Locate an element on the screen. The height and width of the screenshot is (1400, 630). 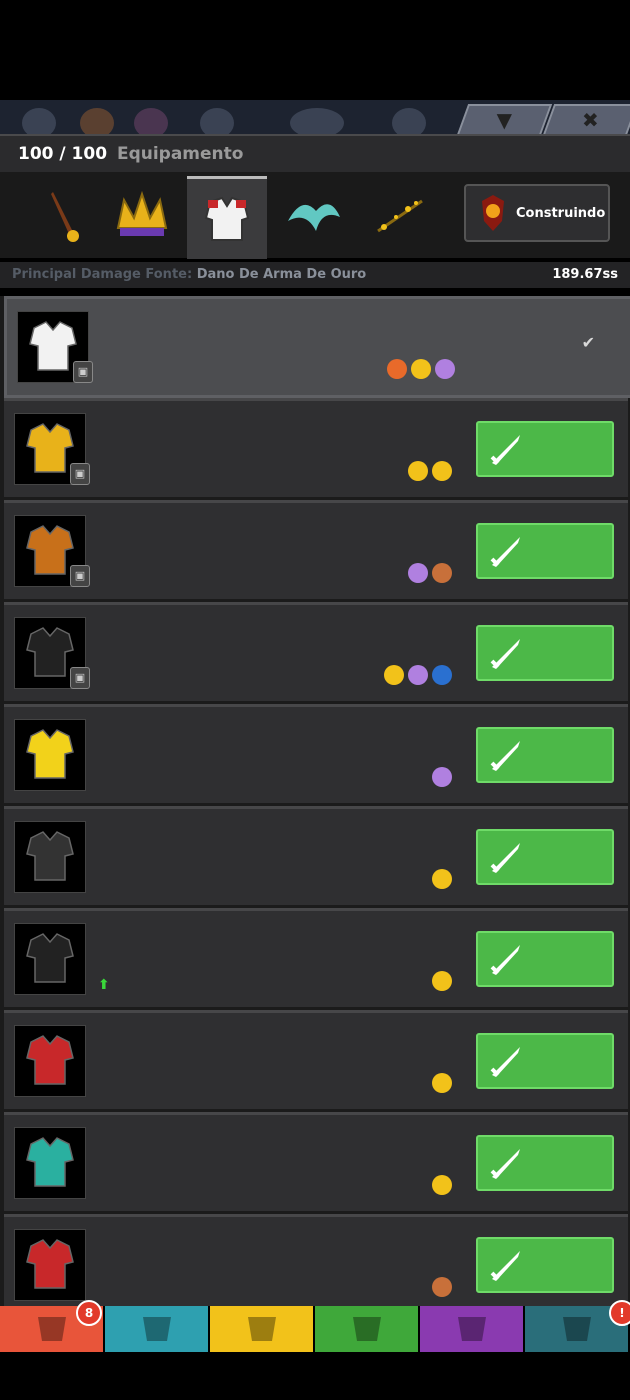
tab-armor is located at coordinates (227, 217).